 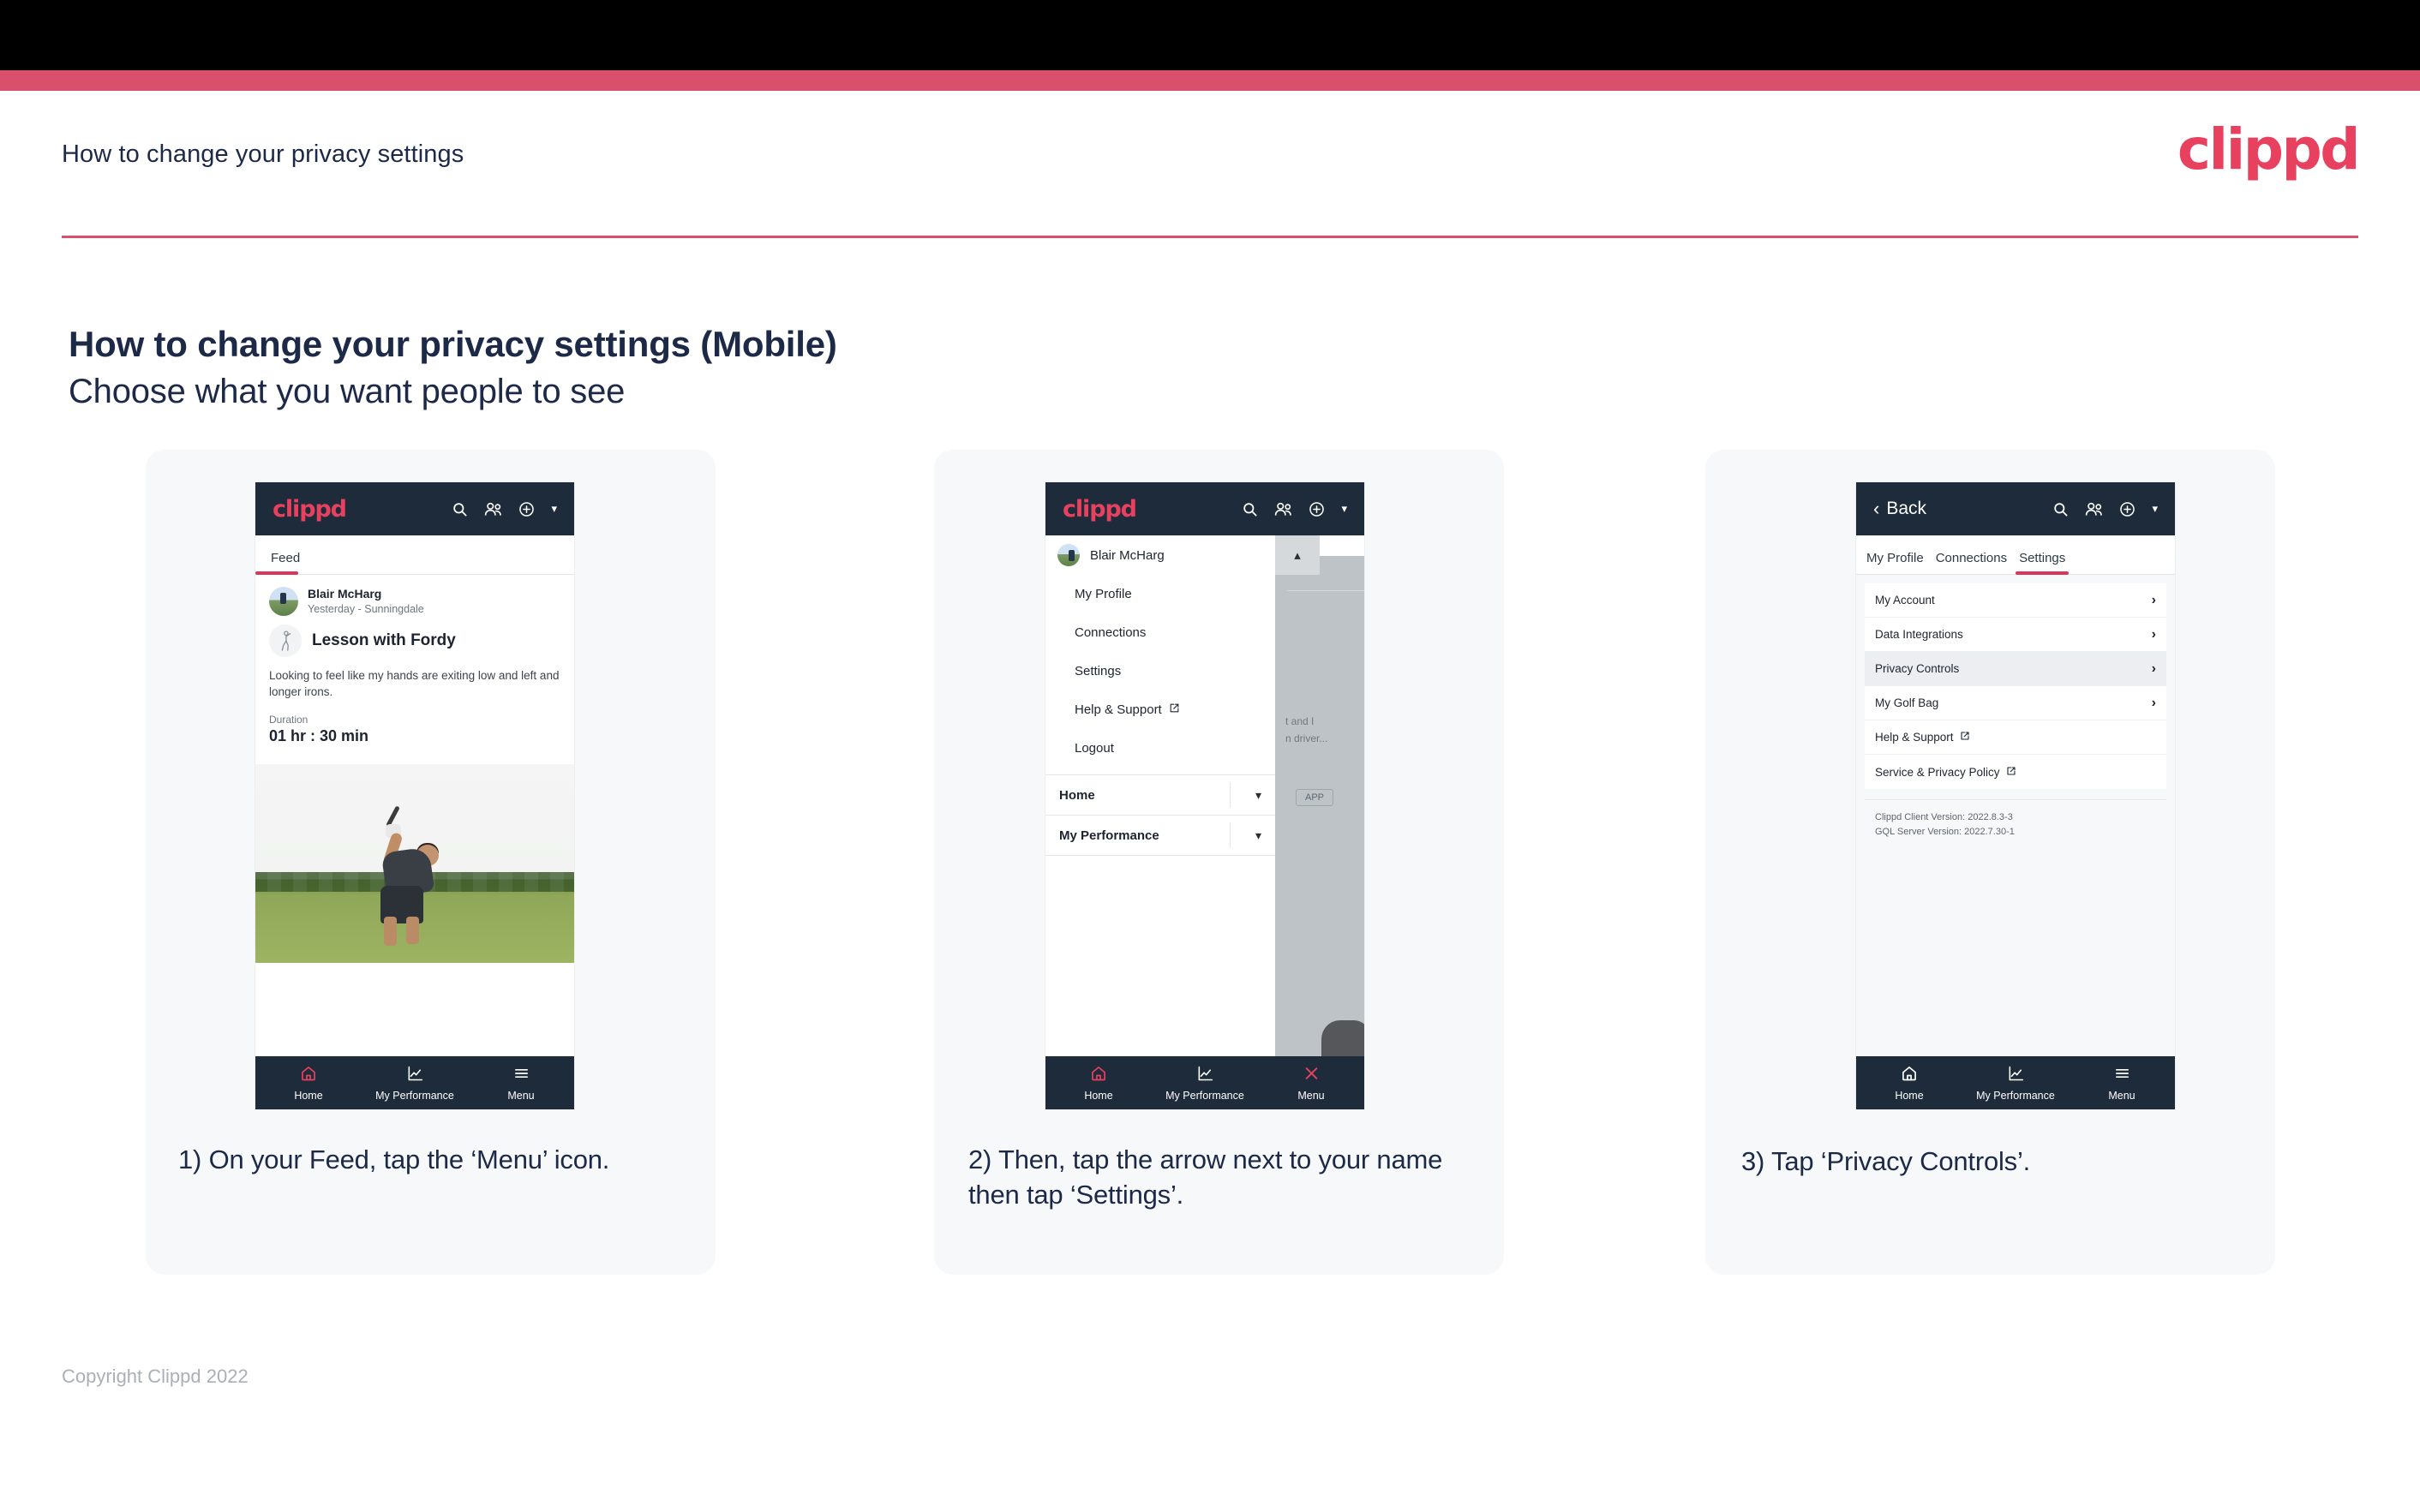 What do you see at coordinates (414, 641) in the screenshot?
I see `post-title-row: Lesson with Fordy` at bounding box center [414, 641].